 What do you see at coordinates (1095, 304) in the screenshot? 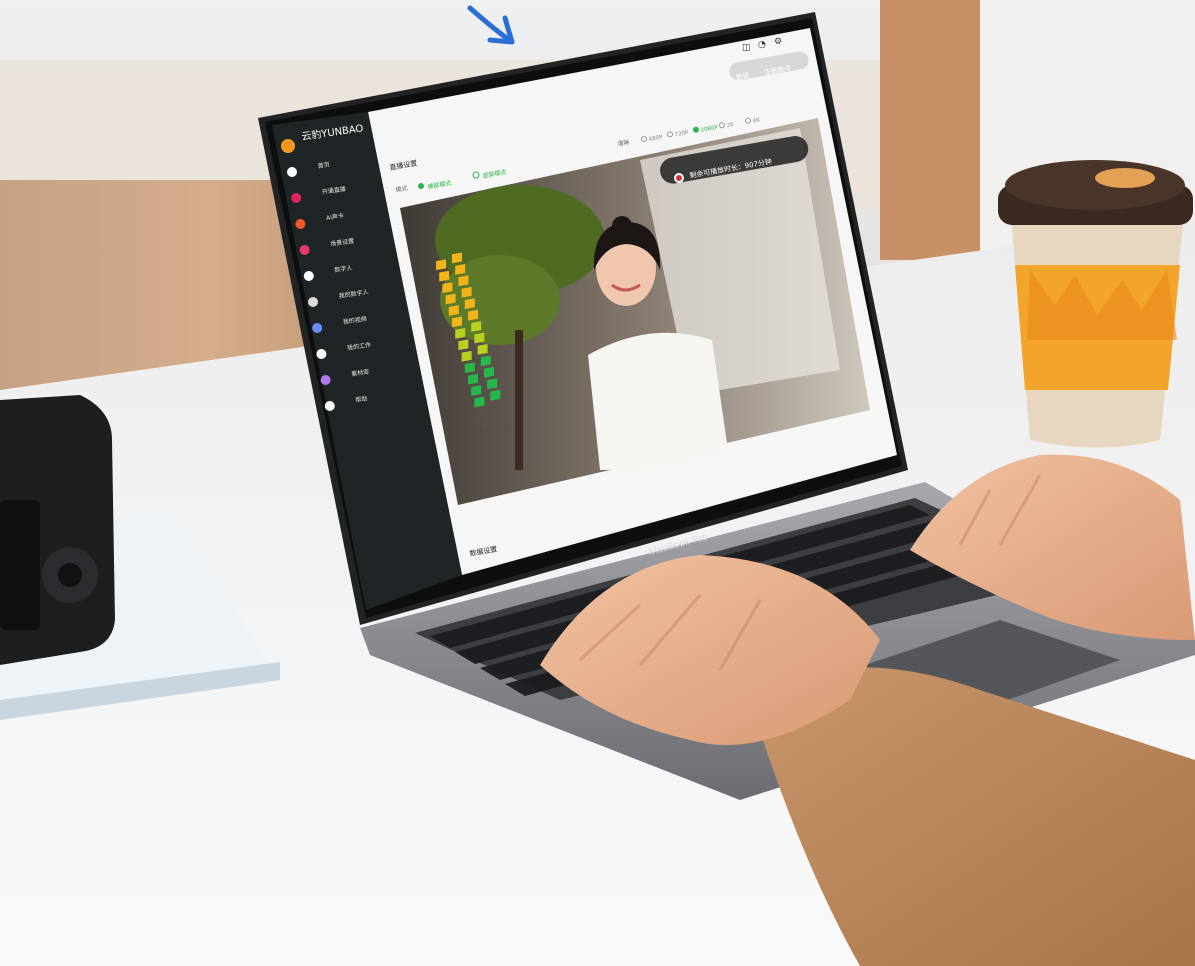
I see `coffee-cup` at bounding box center [1095, 304].